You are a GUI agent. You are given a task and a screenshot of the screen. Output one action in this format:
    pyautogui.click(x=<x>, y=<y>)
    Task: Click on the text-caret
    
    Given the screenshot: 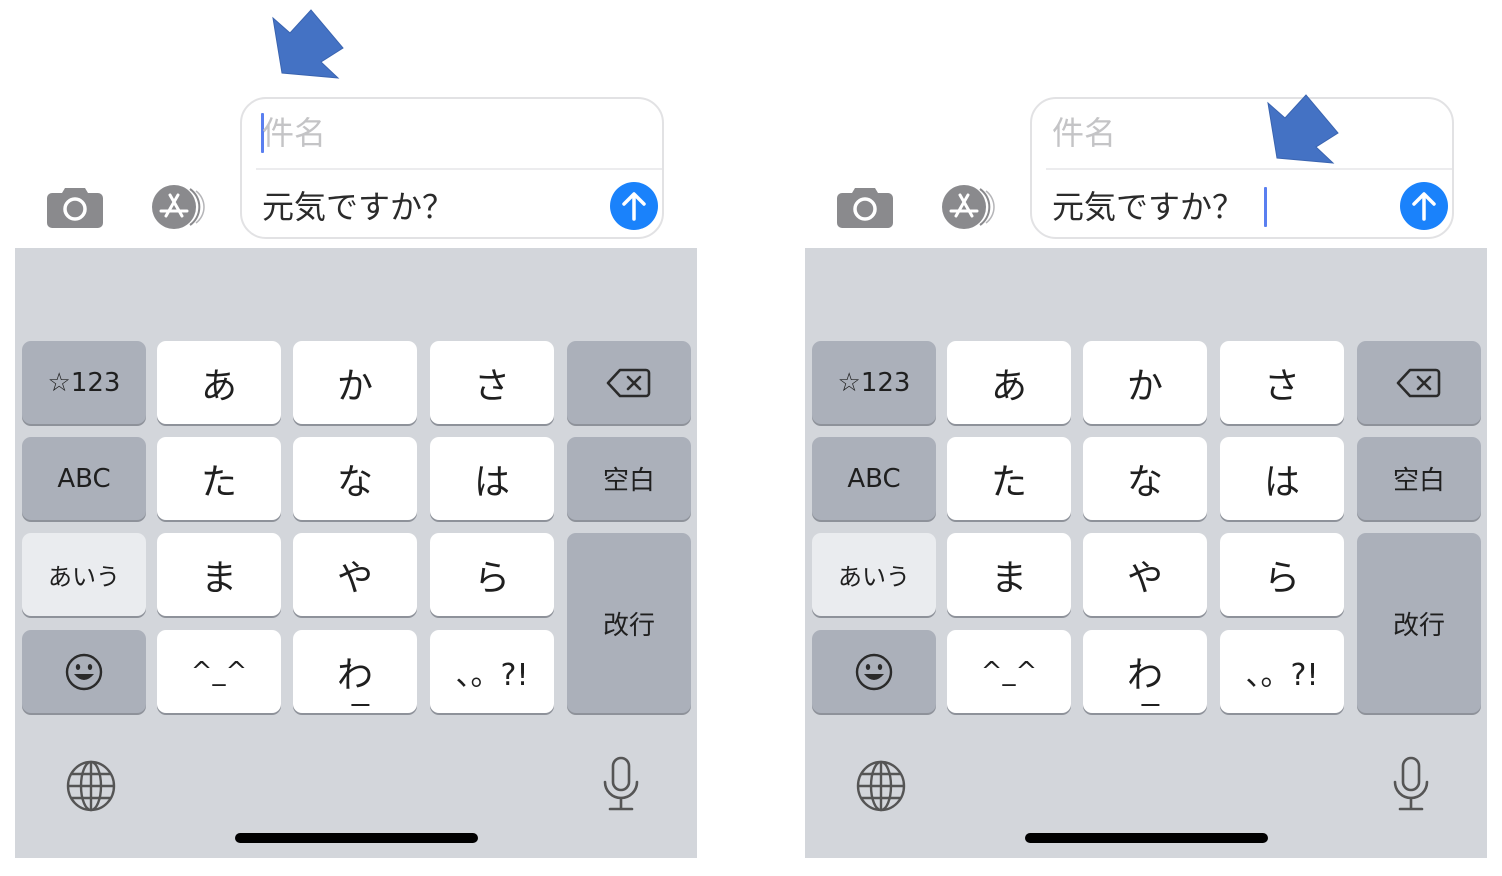 What is the action you would take?
    pyautogui.click(x=1265, y=207)
    